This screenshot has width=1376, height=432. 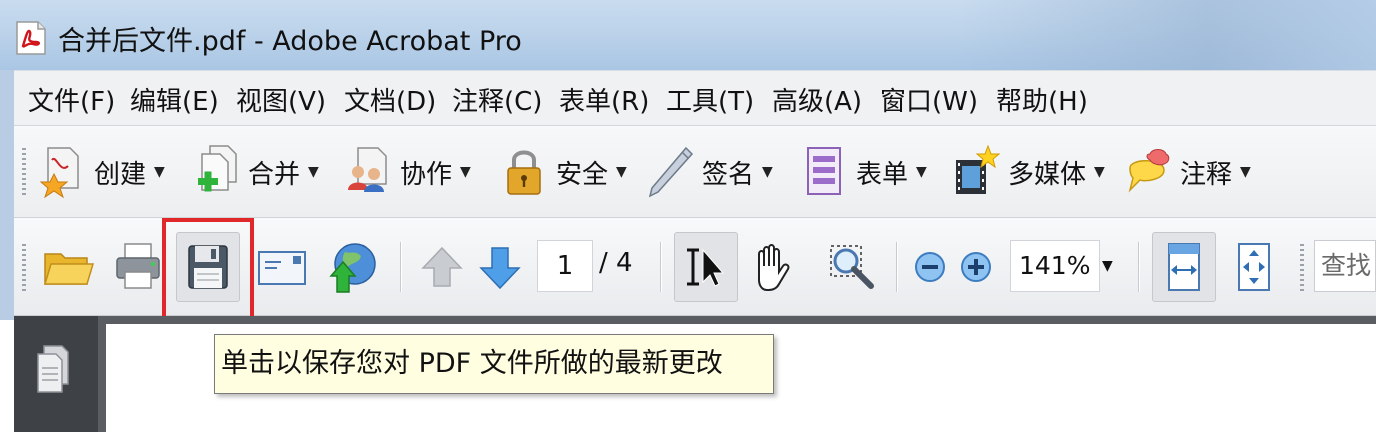 What do you see at coordinates (817, 99) in the screenshot?
I see `menu-advanced: 高级(A)` at bounding box center [817, 99].